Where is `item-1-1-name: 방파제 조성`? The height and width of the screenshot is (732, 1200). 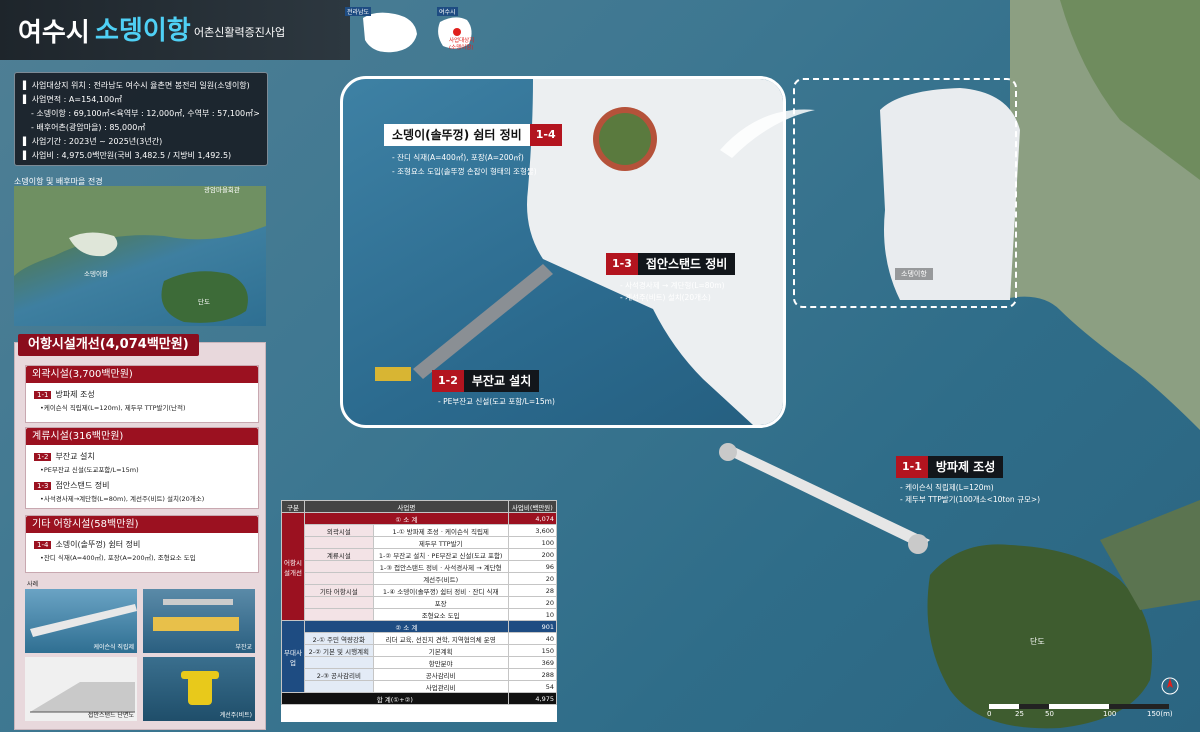 item-1-1-name: 방파제 조성 is located at coordinates (75, 394).